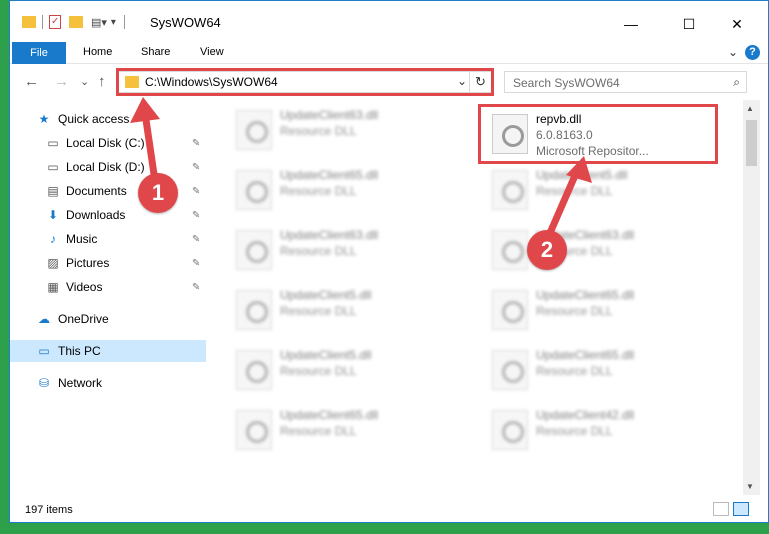  Describe the element at coordinates (750, 108) in the screenshot. I see `scroll-up-icon: ▲` at that location.